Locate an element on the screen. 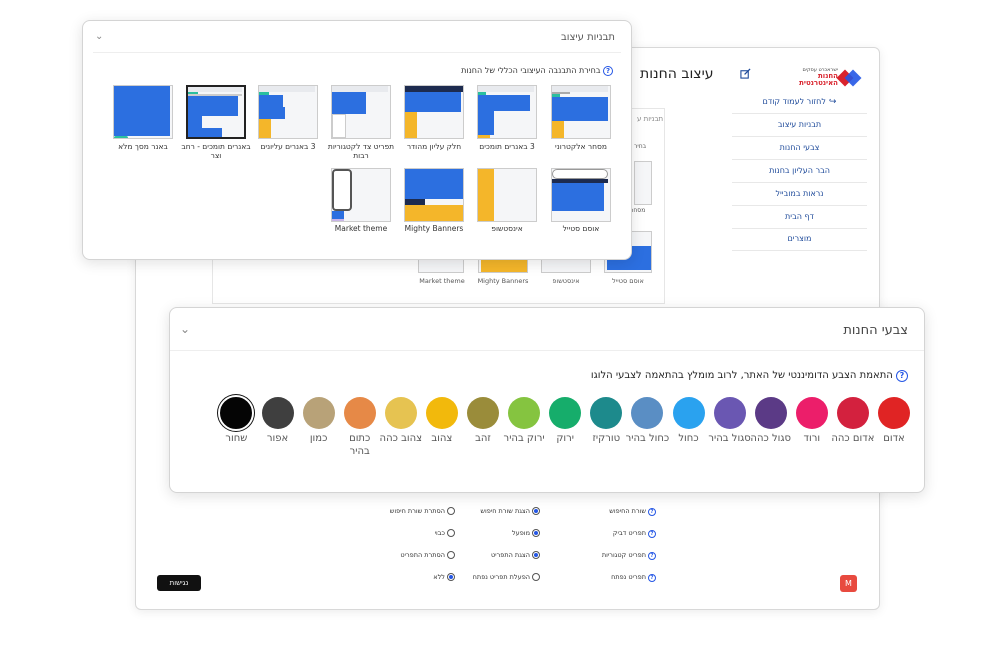 The width and height of the screenshot is (1000, 666). partial-label: מסחר is located at coordinates (638, 210).